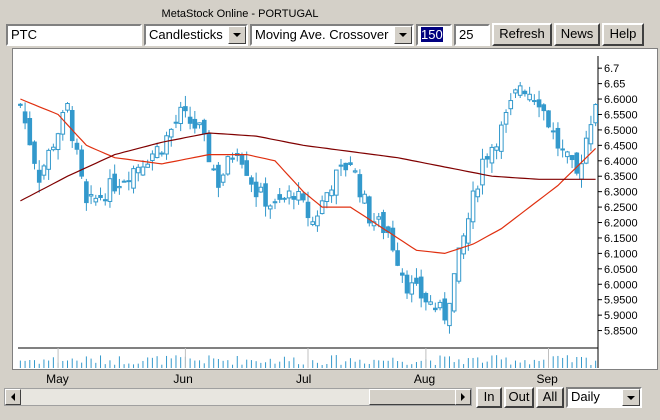 This screenshot has height=420, width=660. What do you see at coordinates (472, 35) in the screenshot?
I see `period-short-input: 25` at bounding box center [472, 35].